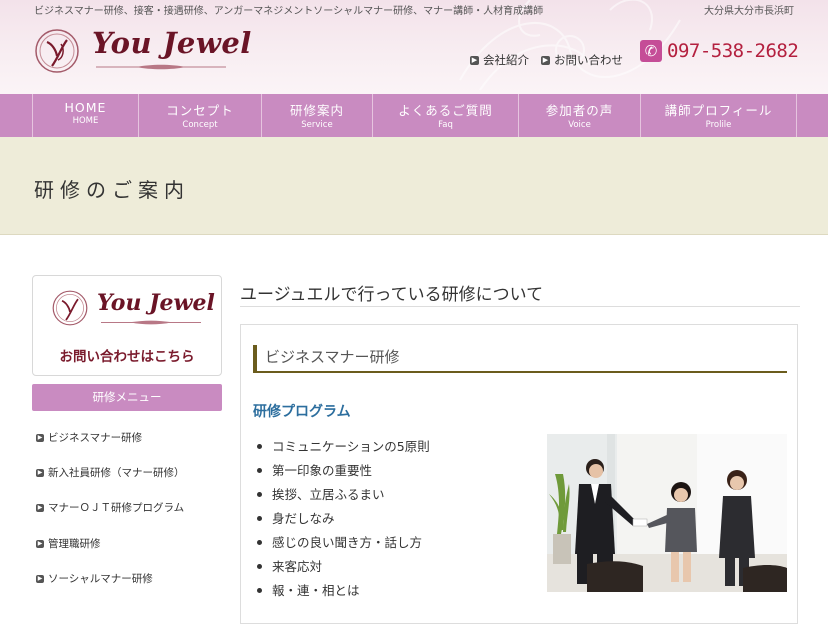  Describe the element at coordinates (718, 115) in the screenshot. I see `nav-profile: 講師プロフィール Prolile` at that location.